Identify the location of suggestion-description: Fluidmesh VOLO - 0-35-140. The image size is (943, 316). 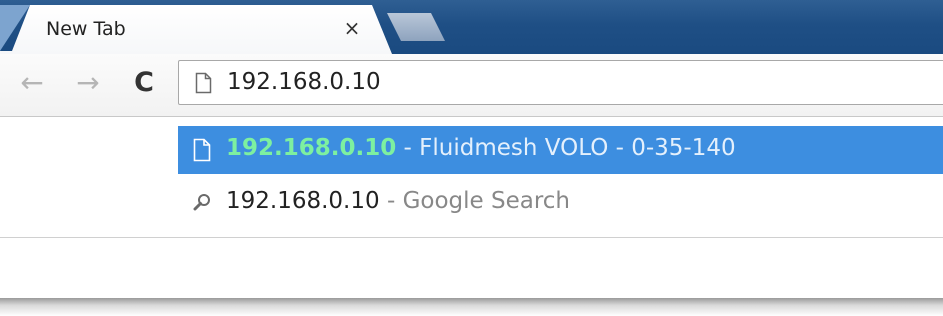
(577, 148).